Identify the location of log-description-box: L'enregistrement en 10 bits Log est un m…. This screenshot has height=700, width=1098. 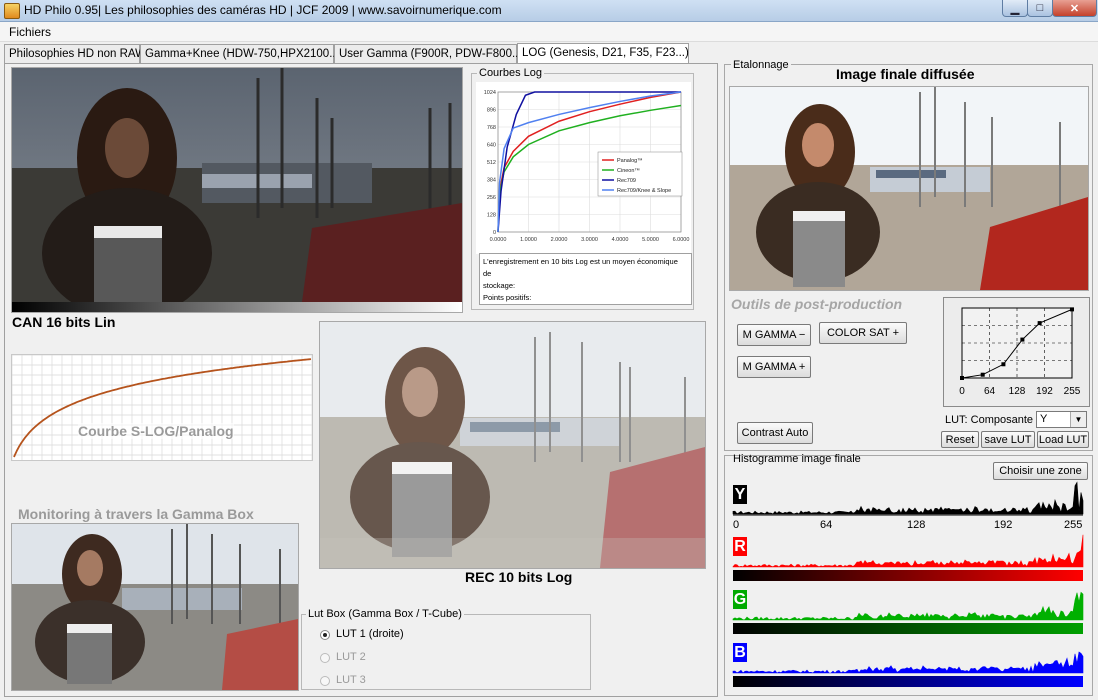
(585, 279).